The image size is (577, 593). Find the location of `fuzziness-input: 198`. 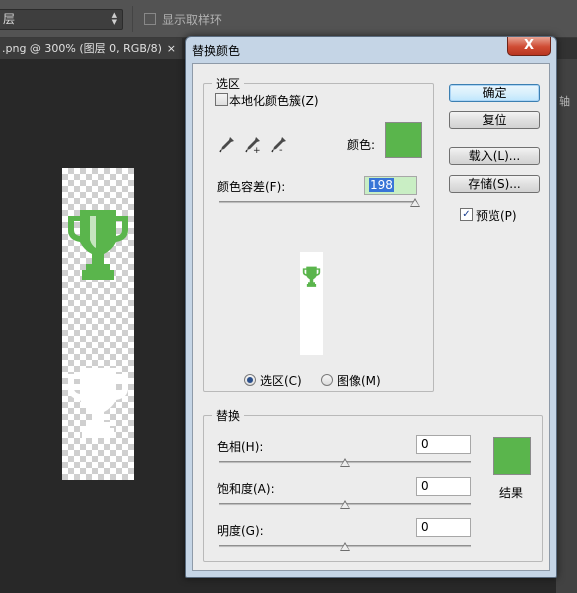

fuzziness-input: 198 is located at coordinates (390, 185).